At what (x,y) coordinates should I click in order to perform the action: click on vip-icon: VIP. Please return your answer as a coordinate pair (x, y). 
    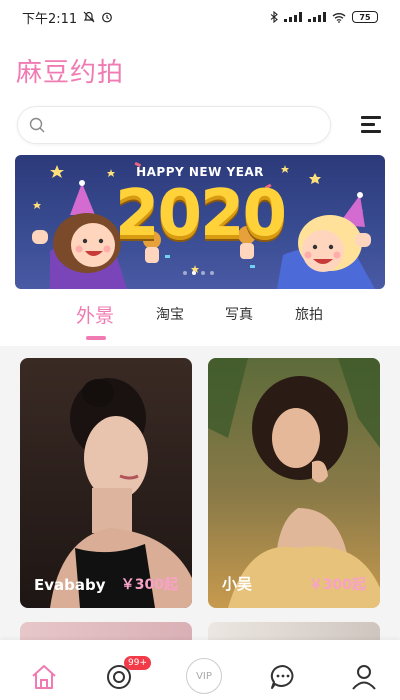
    Looking at the image, I should click on (204, 676).